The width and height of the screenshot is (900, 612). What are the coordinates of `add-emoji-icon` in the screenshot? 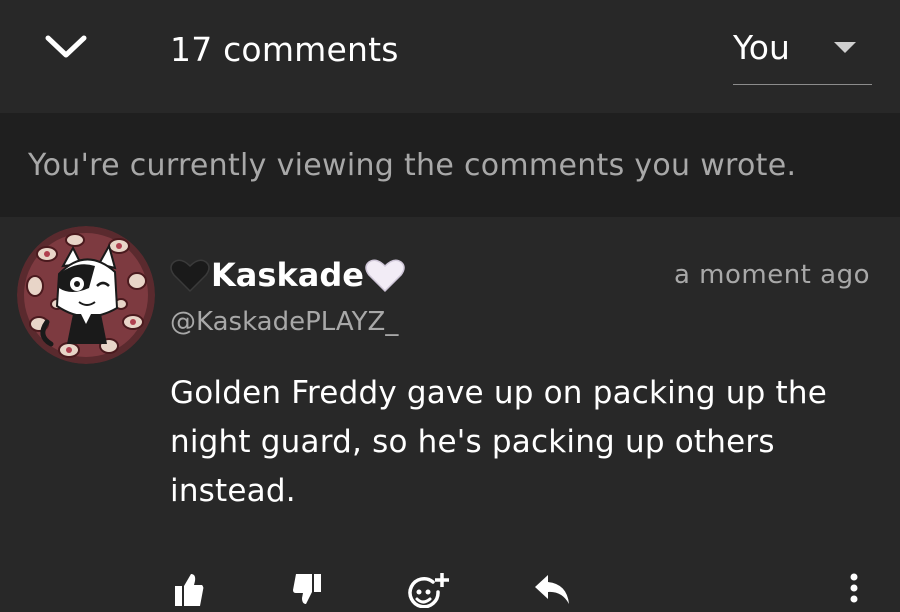 It's located at (428, 590).